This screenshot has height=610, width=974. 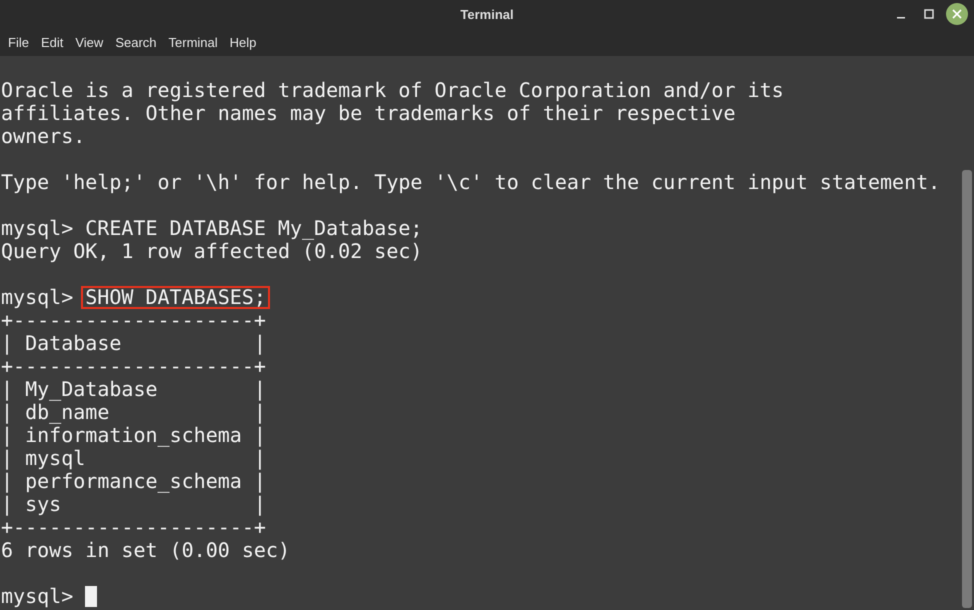 I want to click on menu-item: Help, so click(x=243, y=42).